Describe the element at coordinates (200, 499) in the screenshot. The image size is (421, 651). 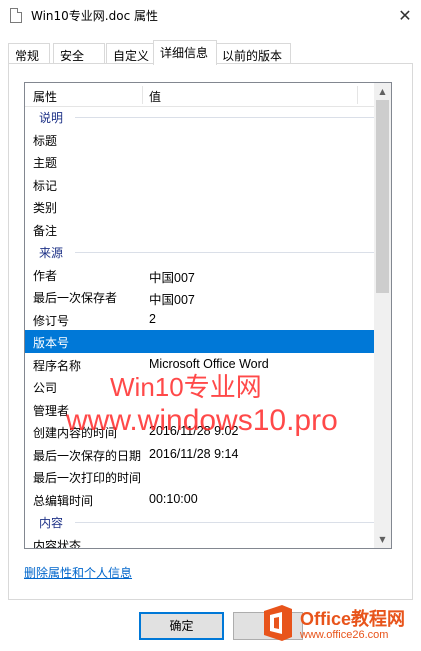
I see `property-row: 总编辑时间 00:10:00` at that location.